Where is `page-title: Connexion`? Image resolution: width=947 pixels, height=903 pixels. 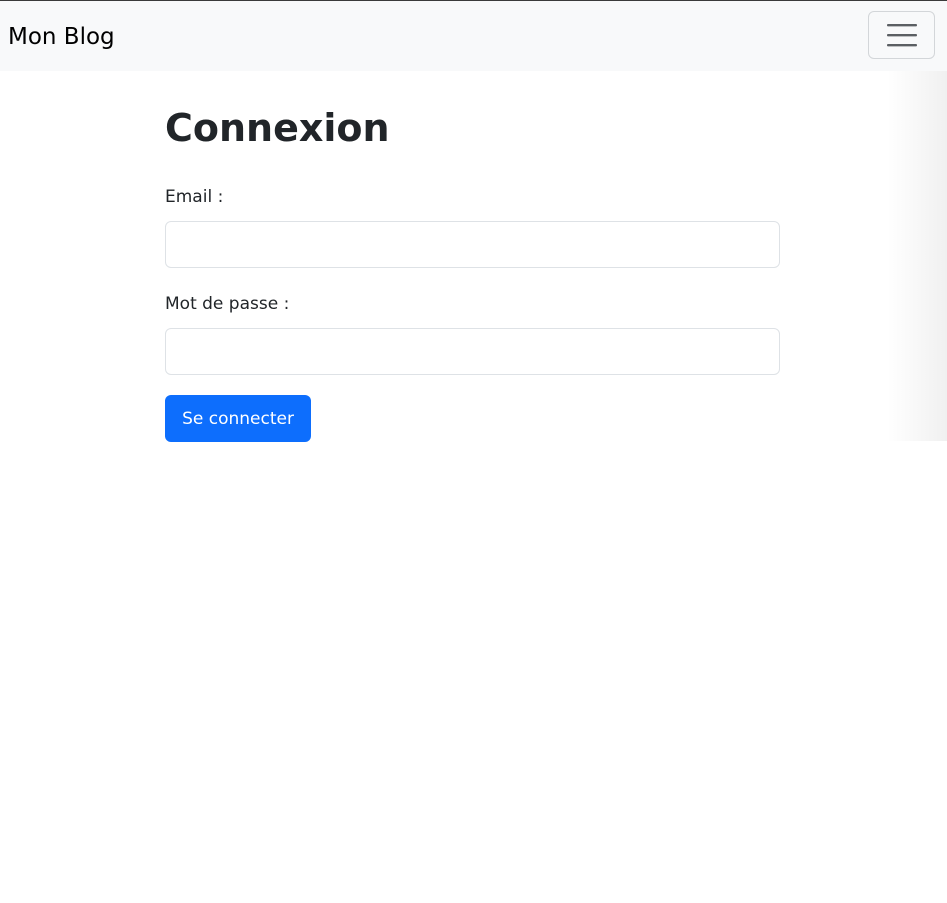
page-title: Connexion is located at coordinates (277, 128).